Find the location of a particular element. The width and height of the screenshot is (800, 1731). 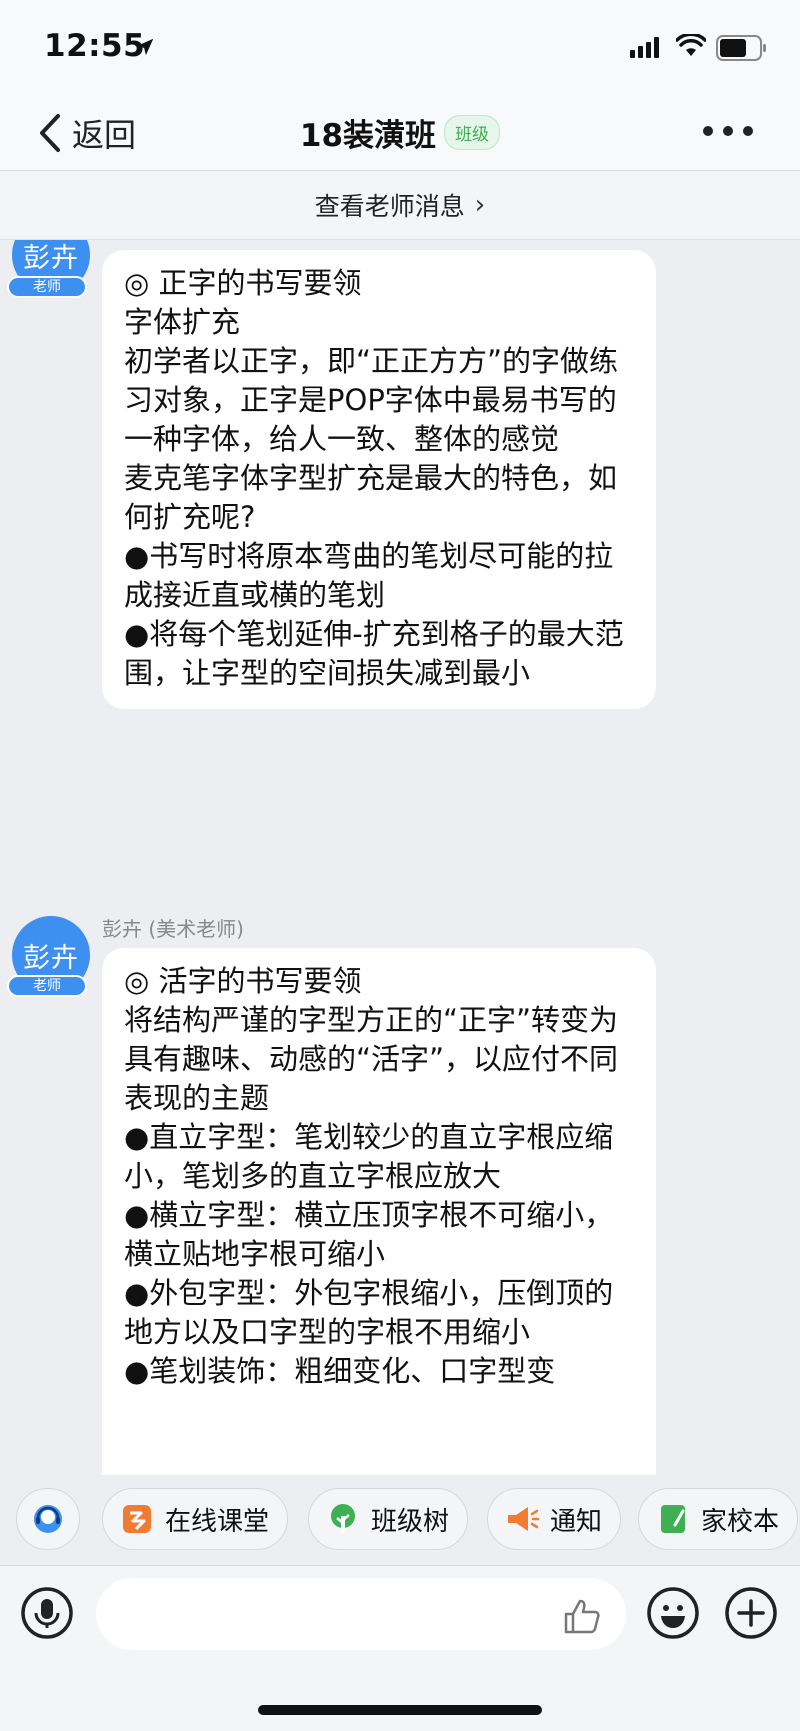

tree-icon is located at coordinates (343, 1518).